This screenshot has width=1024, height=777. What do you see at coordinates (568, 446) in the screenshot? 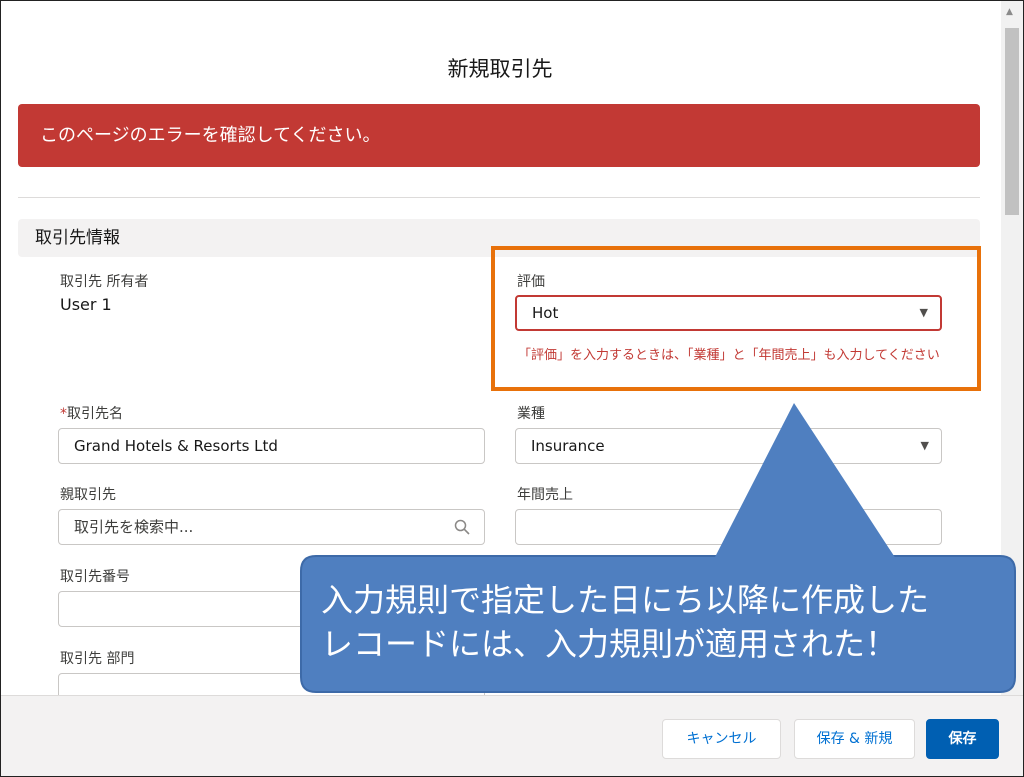
I see `industry-value: Insurance` at bounding box center [568, 446].